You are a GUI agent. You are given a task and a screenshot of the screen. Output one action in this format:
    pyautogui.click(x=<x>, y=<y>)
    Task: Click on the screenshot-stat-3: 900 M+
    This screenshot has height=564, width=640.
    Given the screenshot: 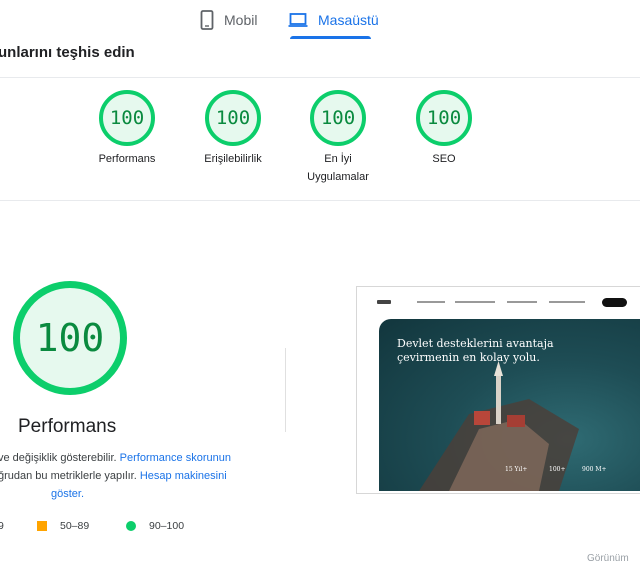 What is the action you would take?
    pyautogui.click(x=594, y=469)
    